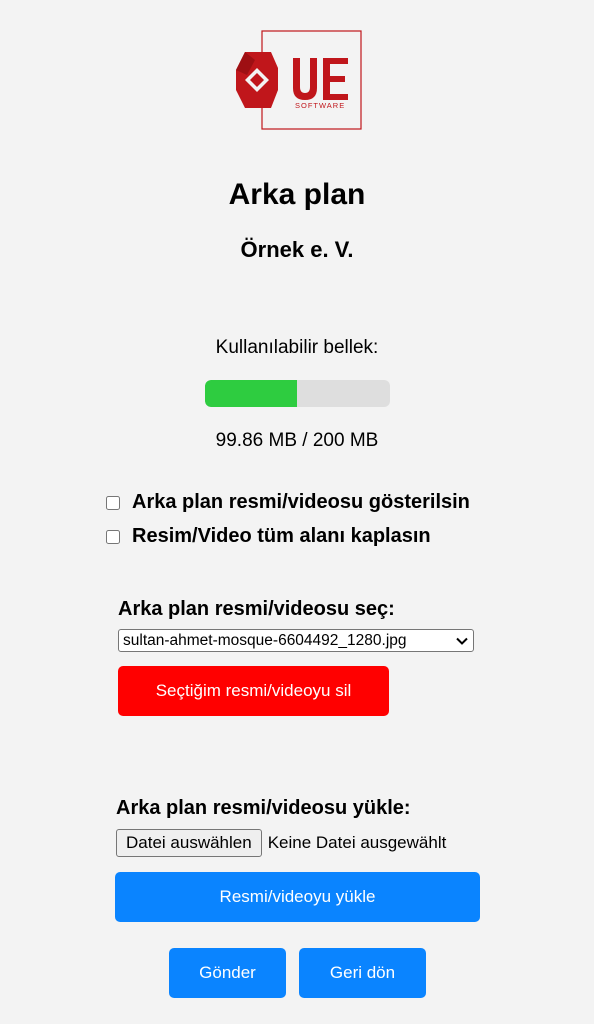  What do you see at coordinates (113, 502) in the screenshot?
I see `show-background-checkbox` at bounding box center [113, 502].